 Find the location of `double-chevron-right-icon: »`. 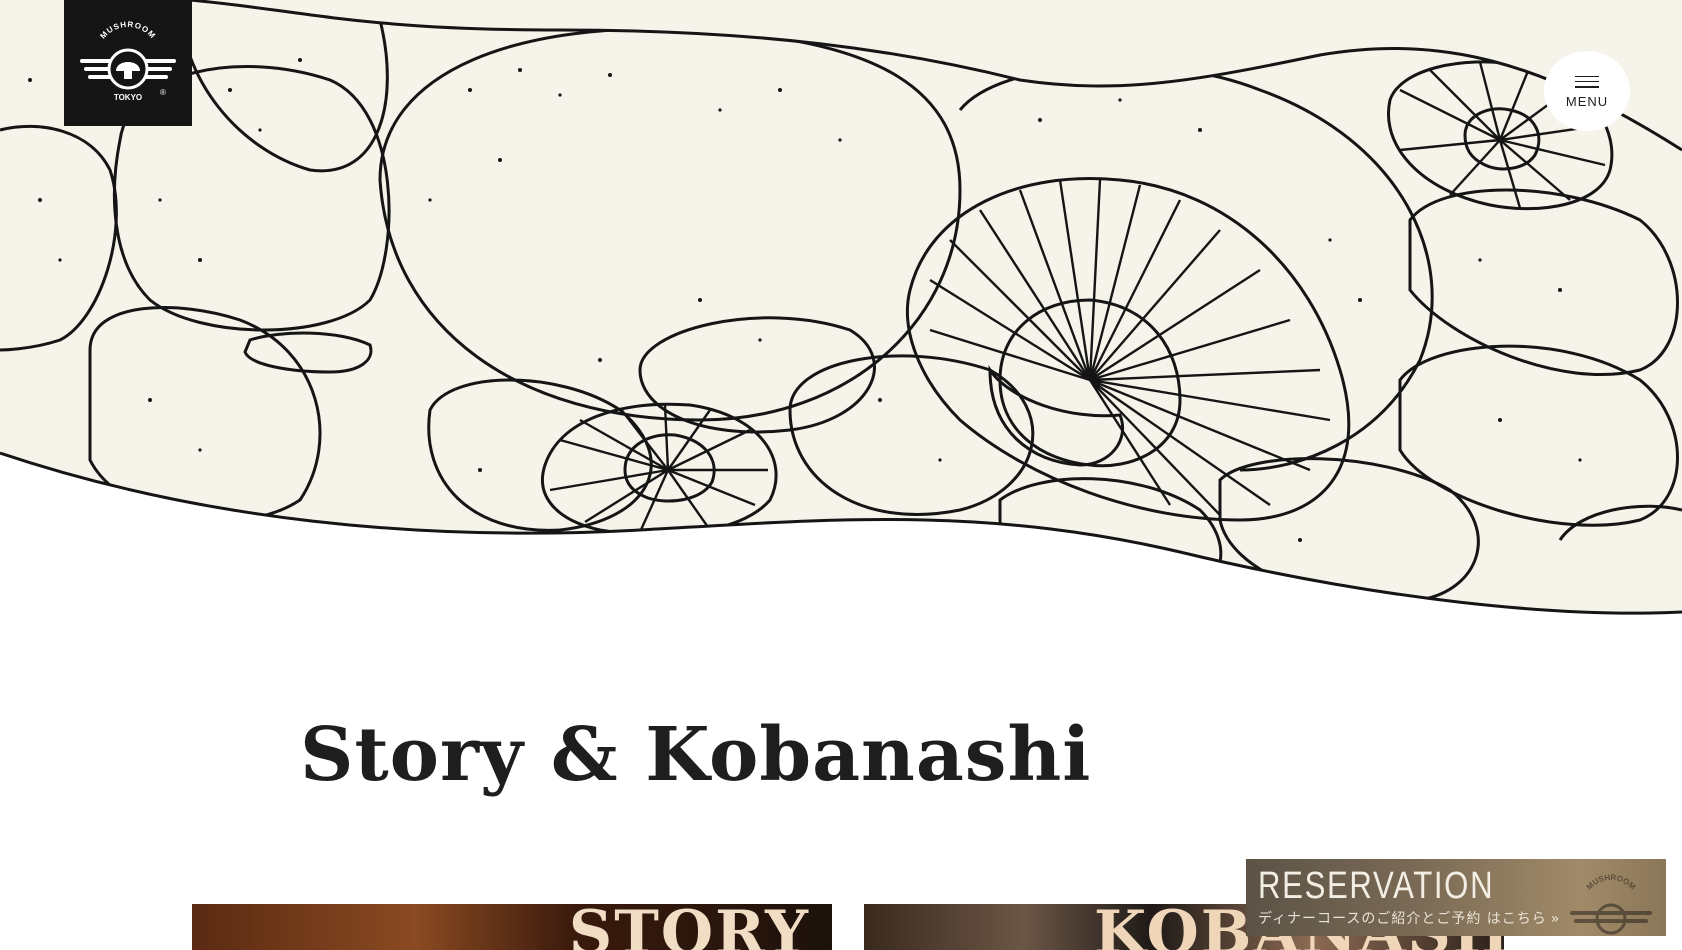

double-chevron-right-icon: » is located at coordinates (1555, 919).